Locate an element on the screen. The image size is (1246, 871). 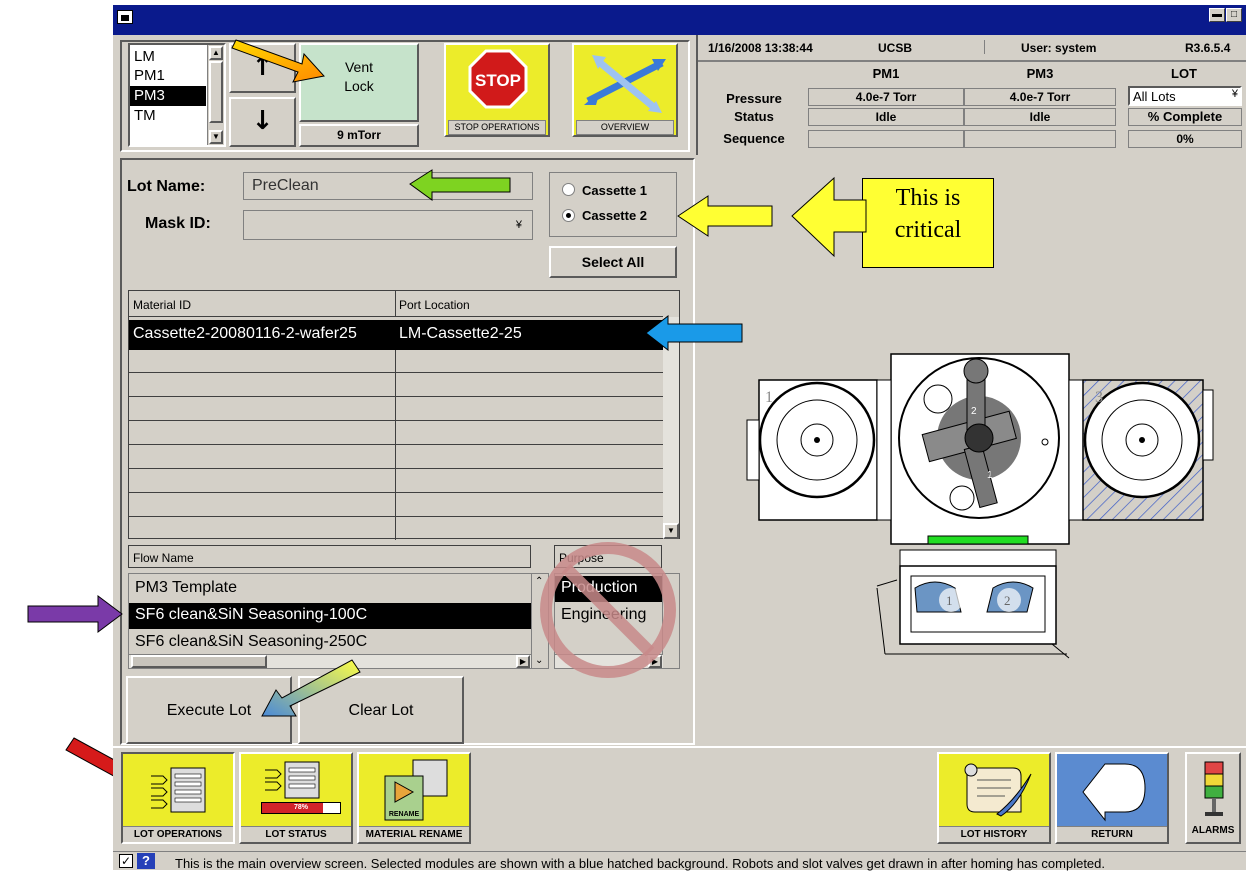
flow-list-hscroll: ▶ is located at coordinates (330, 661).